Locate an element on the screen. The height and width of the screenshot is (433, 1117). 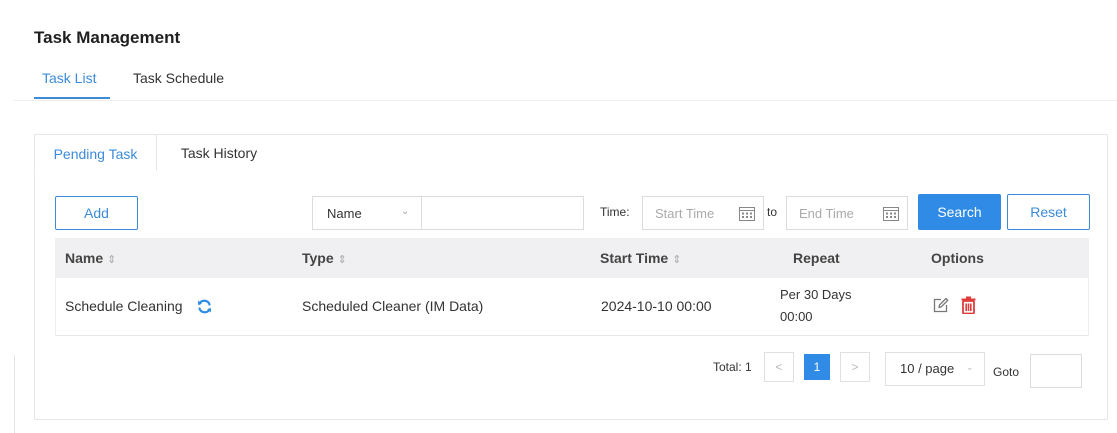
page-size-select: 10 / page ⌄ is located at coordinates (935, 369).